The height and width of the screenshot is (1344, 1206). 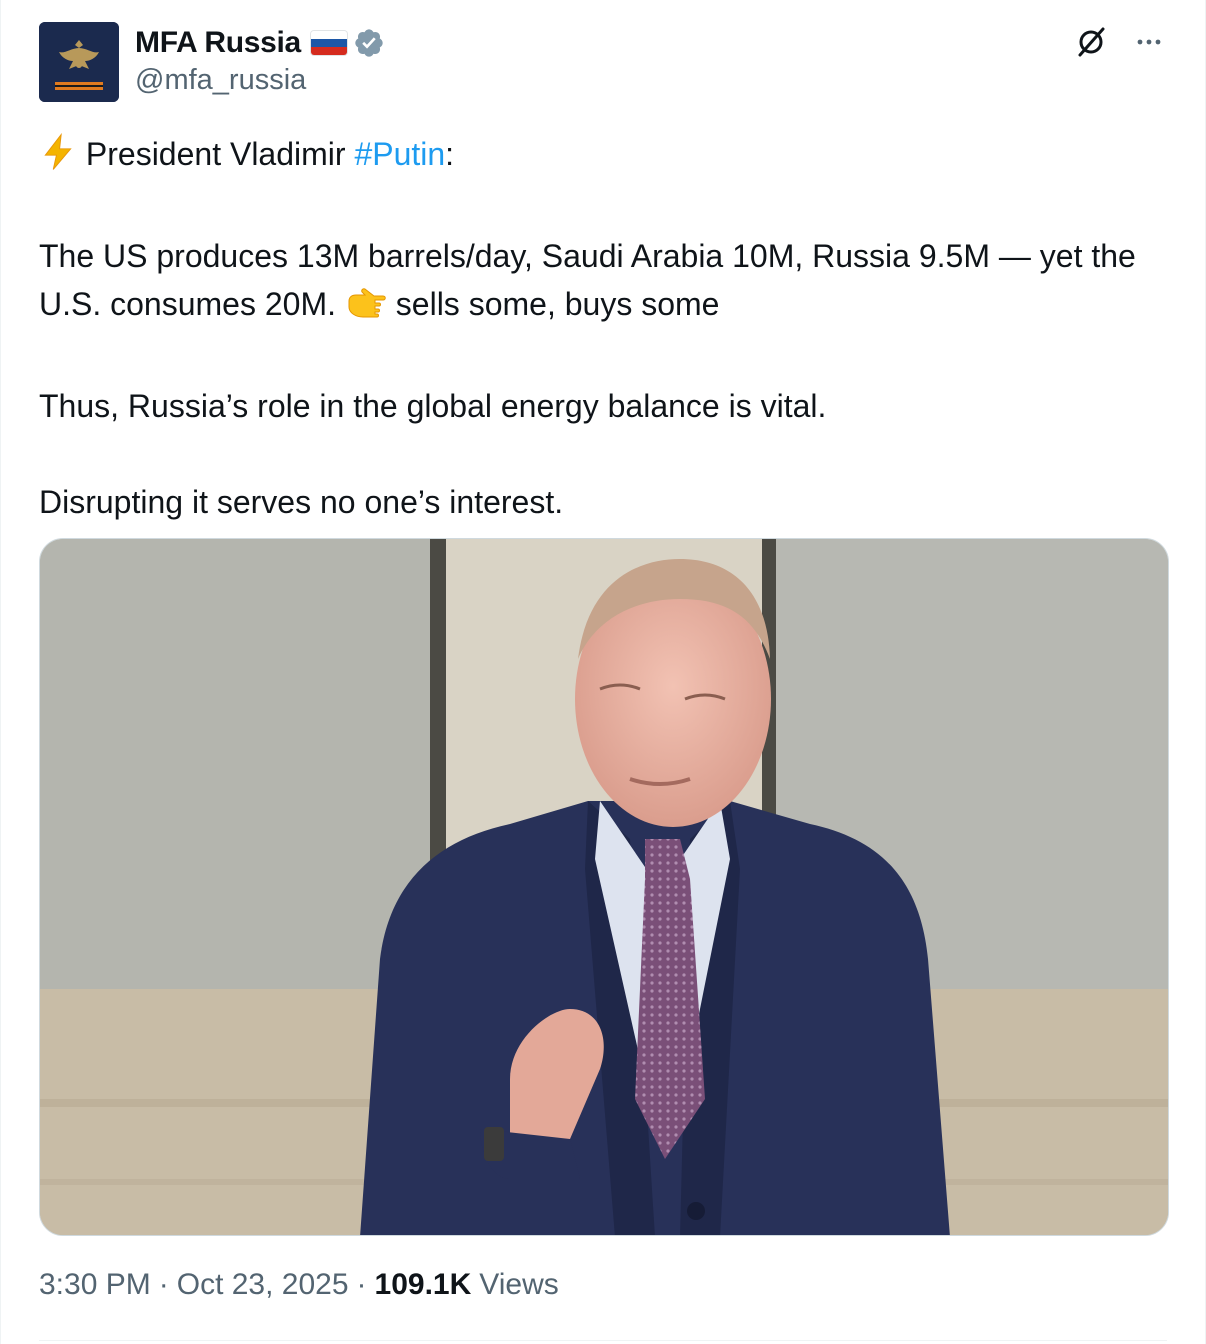 I want to click on author-name: MFA Russia, so click(x=218, y=43).